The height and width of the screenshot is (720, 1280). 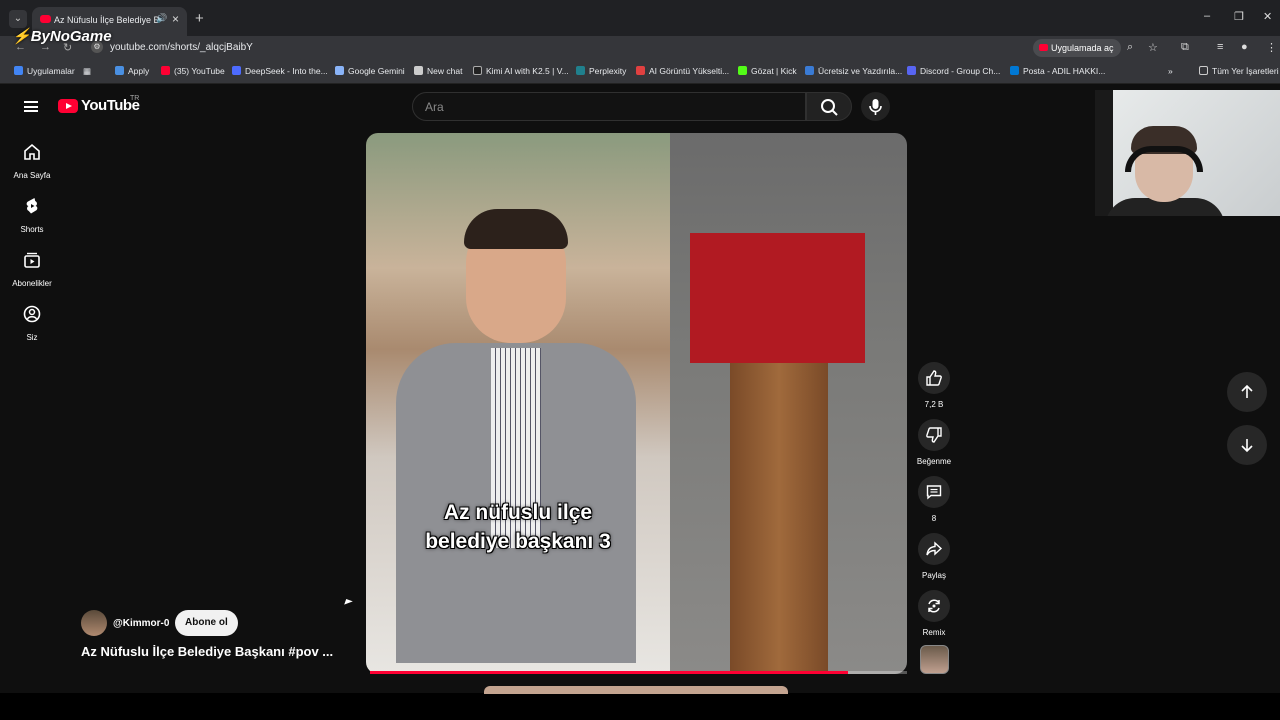 I want to click on minimize-icon: –, so click(x=1207, y=16).